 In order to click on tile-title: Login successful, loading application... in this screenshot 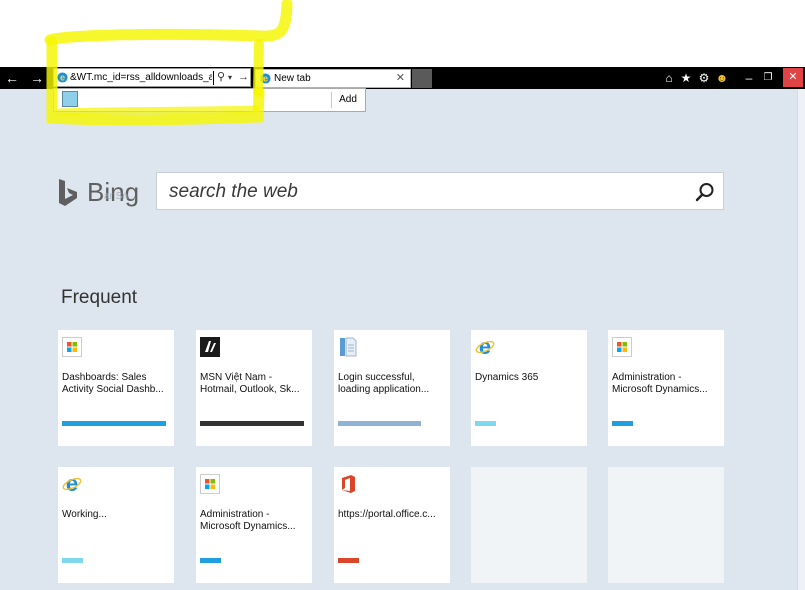, I will do `click(384, 383)`.